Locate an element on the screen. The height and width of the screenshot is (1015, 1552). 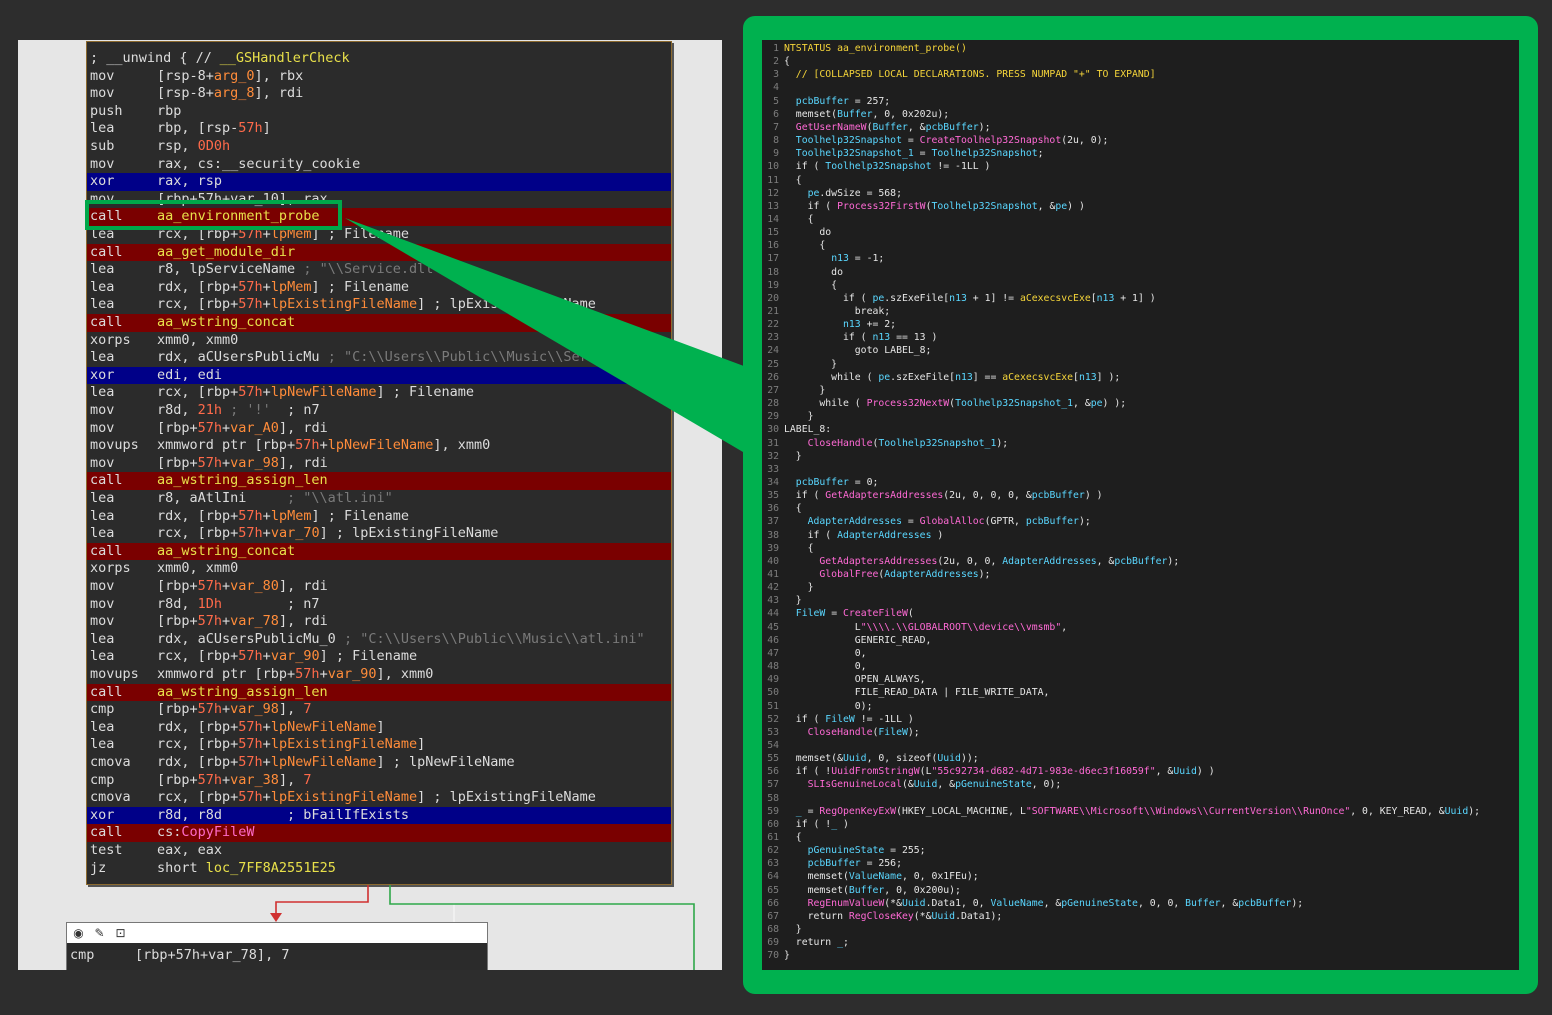
code-text: n13 += 2; is located at coordinates (840, 324).